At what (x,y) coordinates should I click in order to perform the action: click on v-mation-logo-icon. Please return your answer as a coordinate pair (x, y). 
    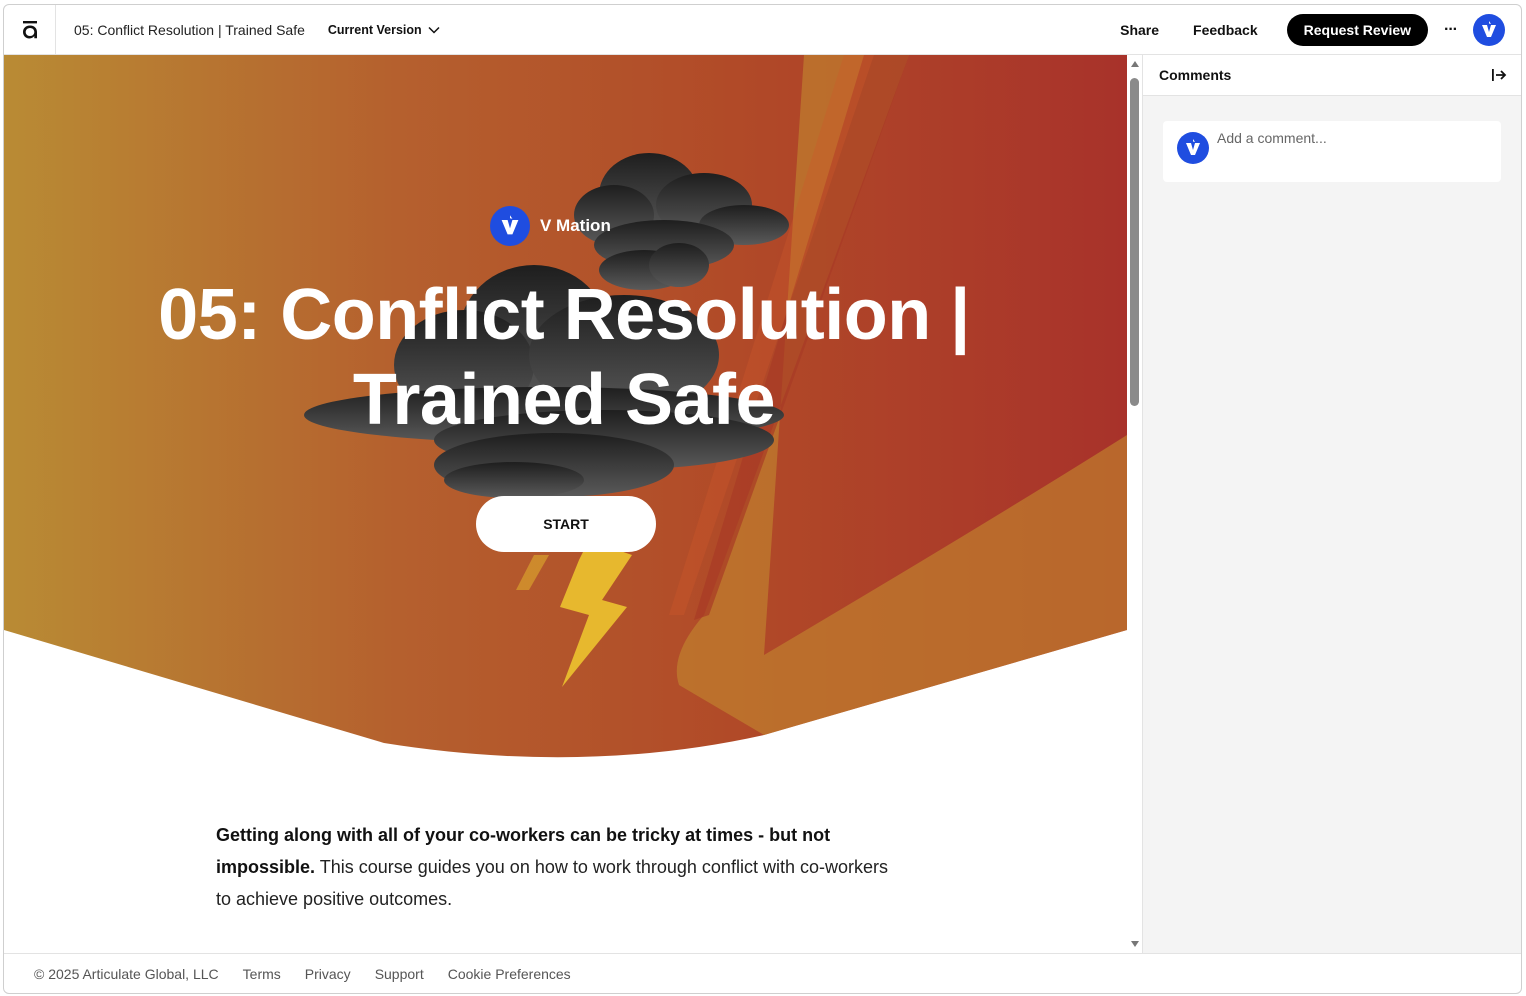
    Looking at the image, I should click on (510, 225).